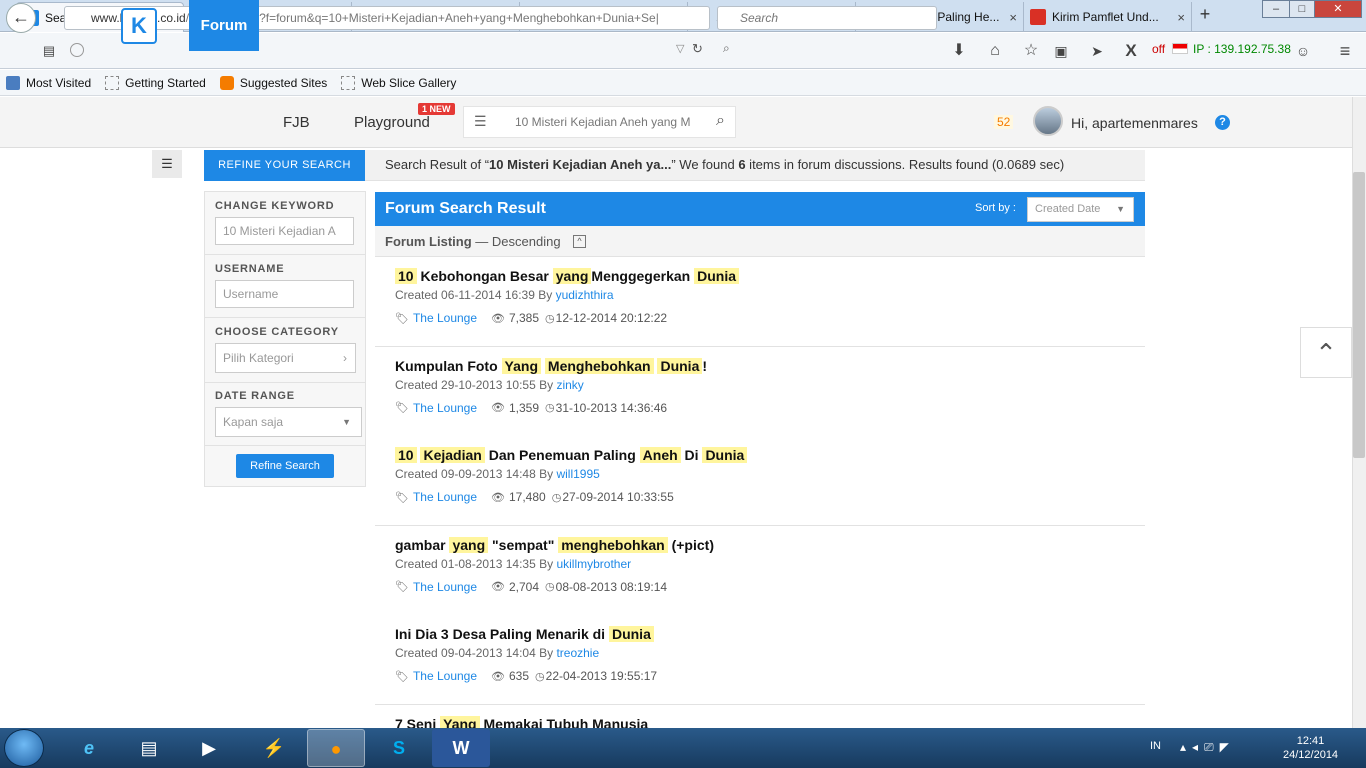 The width and height of the screenshot is (1366, 768). Describe the element at coordinates (1061, 51) in the screenshot. I see `reading-list-icon: ▣` at that location.